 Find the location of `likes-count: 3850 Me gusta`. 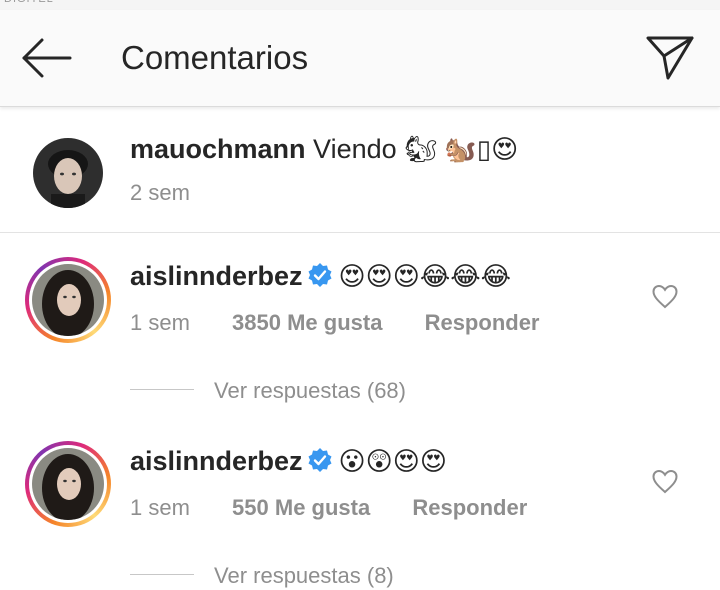

likes-count: 3850 Me gusta is located at coordinates (307, 322).